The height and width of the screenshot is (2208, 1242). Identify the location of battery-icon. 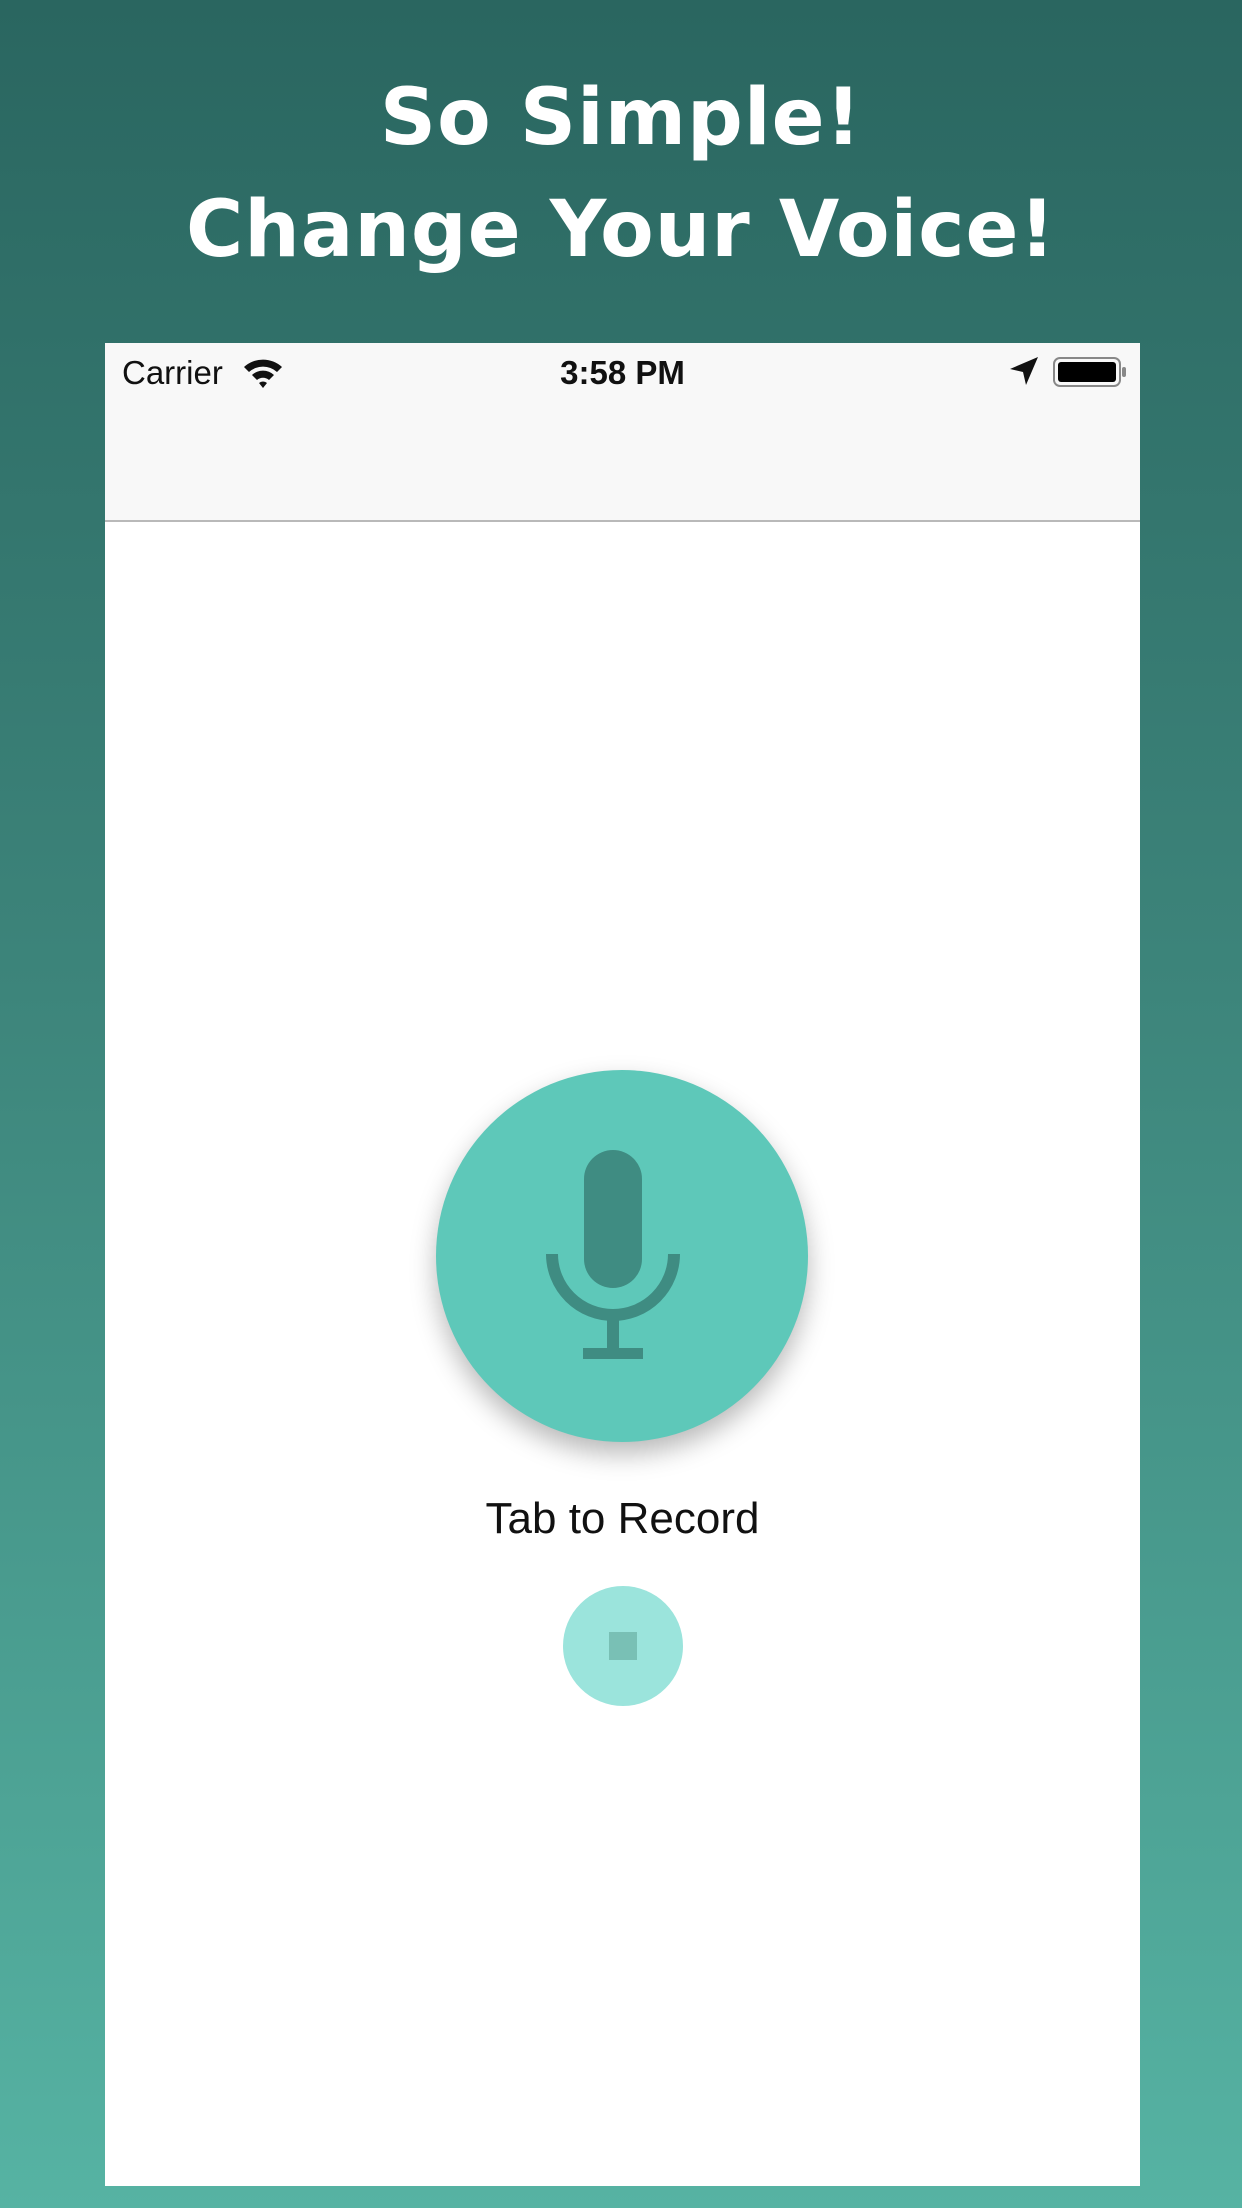
(1089, 372).